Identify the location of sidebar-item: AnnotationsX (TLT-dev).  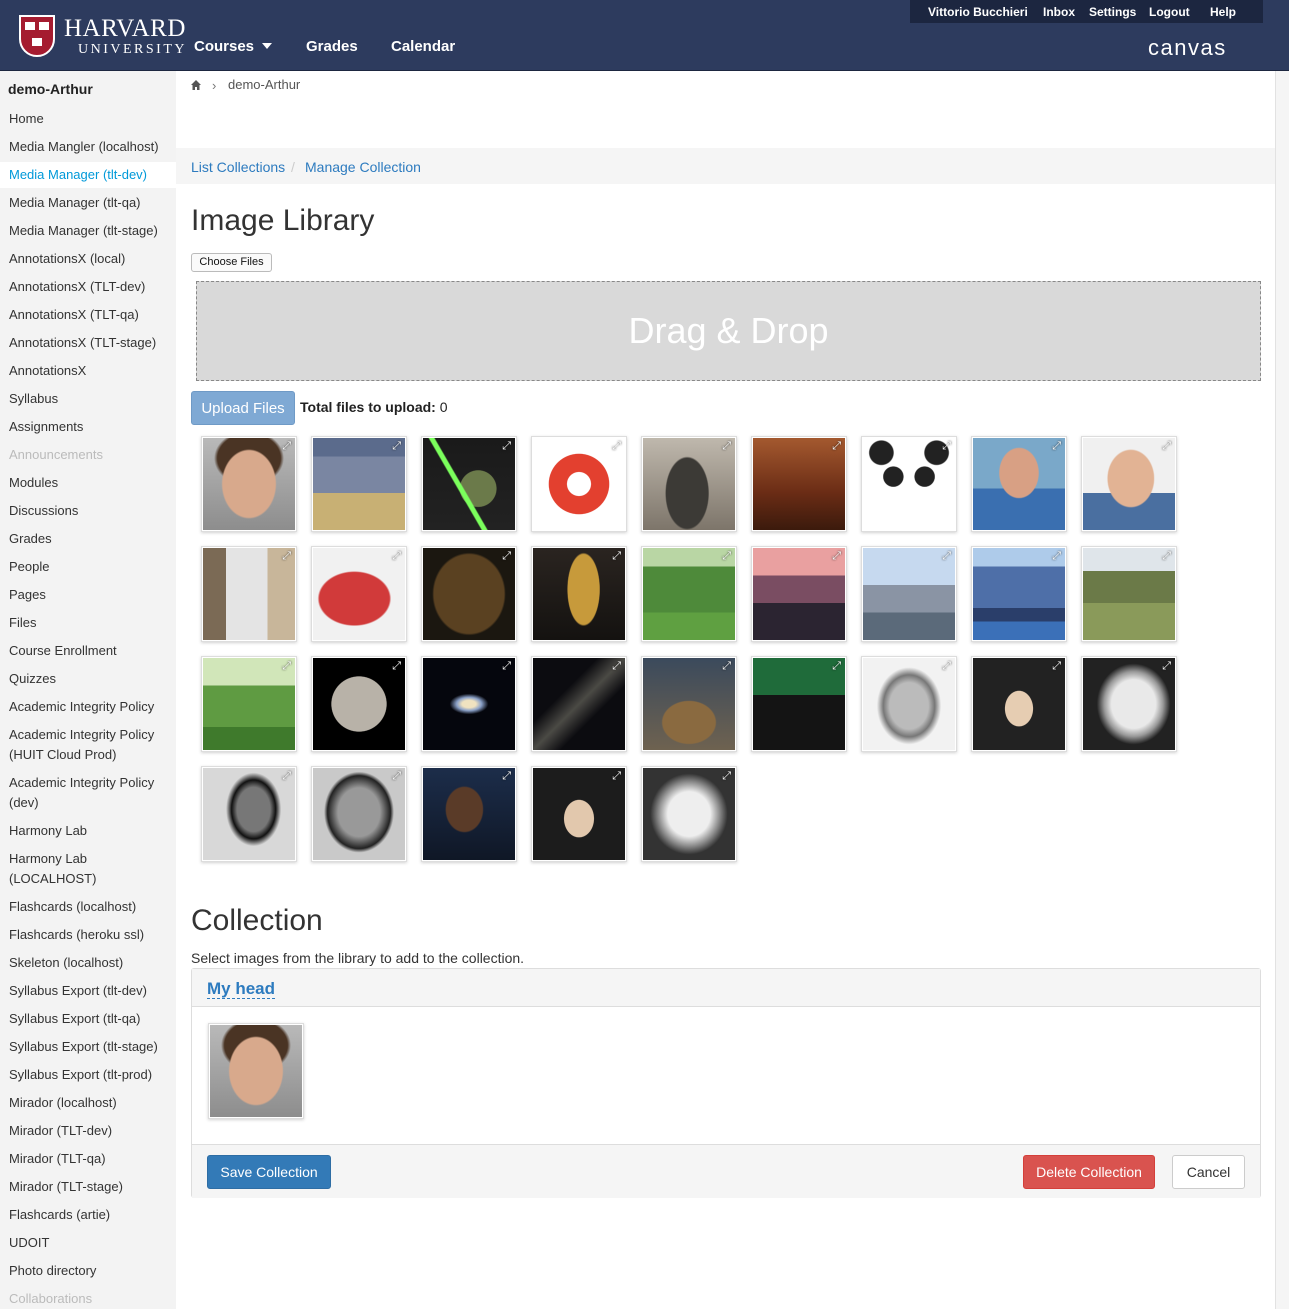
(90, 287).